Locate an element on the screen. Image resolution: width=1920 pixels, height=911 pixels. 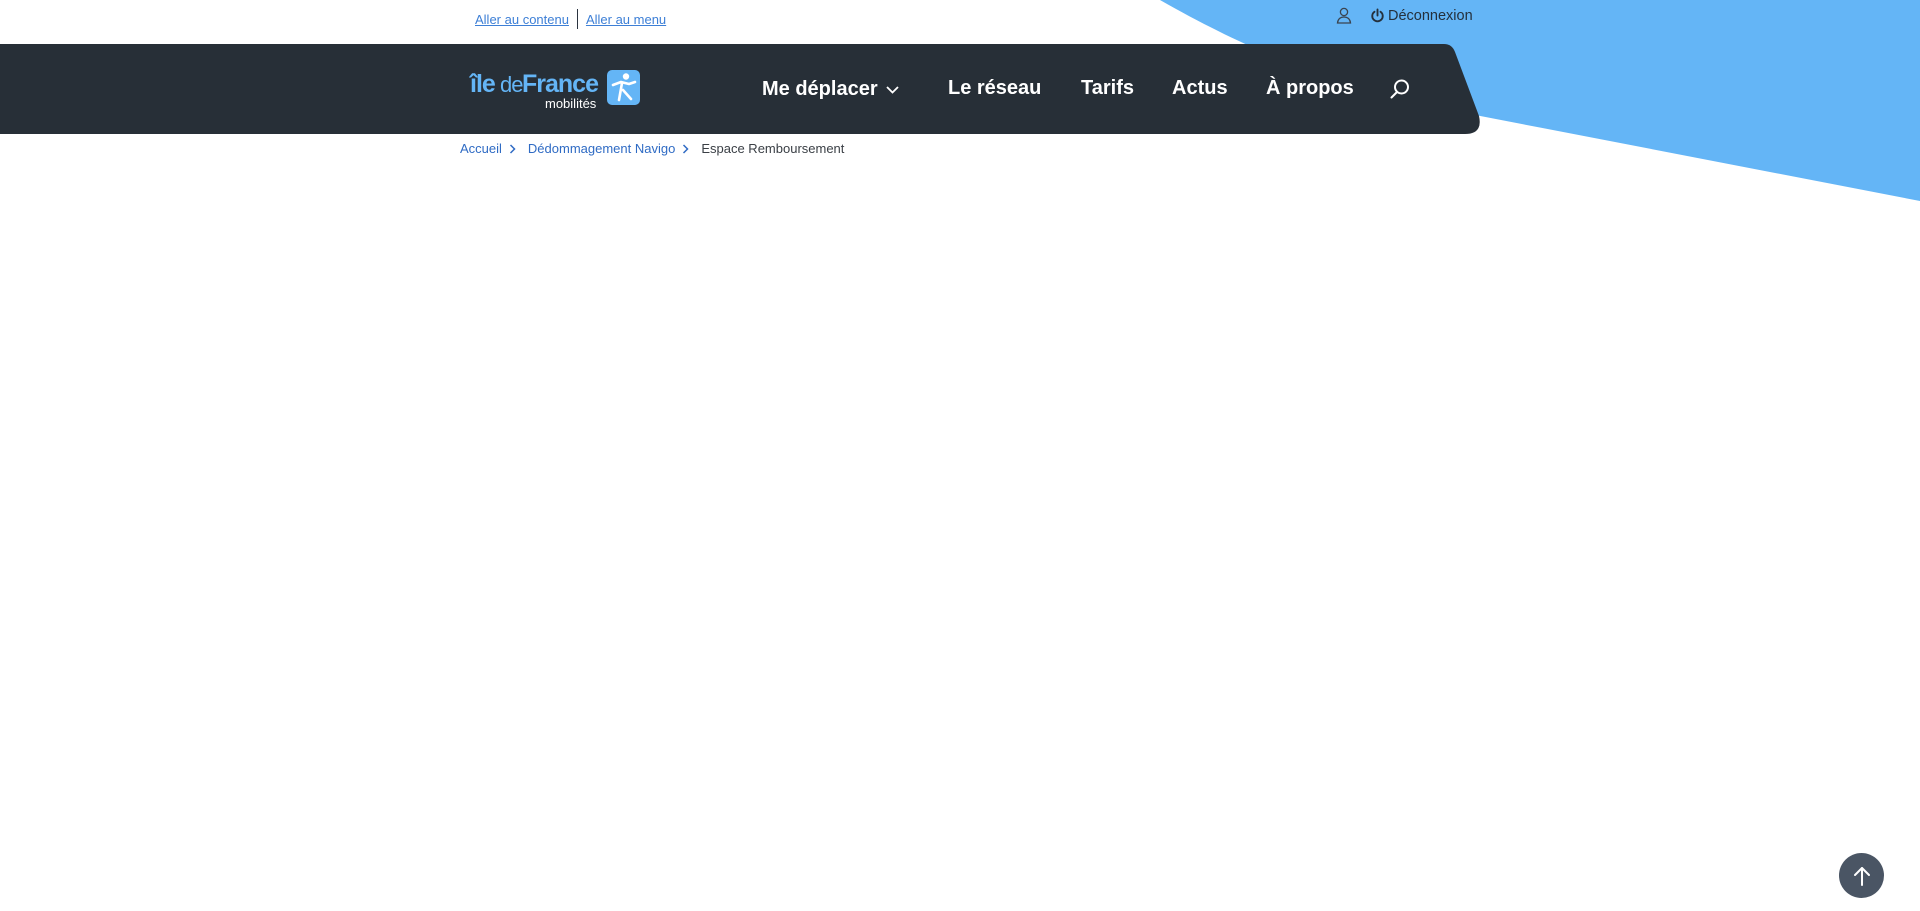
breadcrumb-current-page: Espace Remboursement is located at coordinates (773, 148).